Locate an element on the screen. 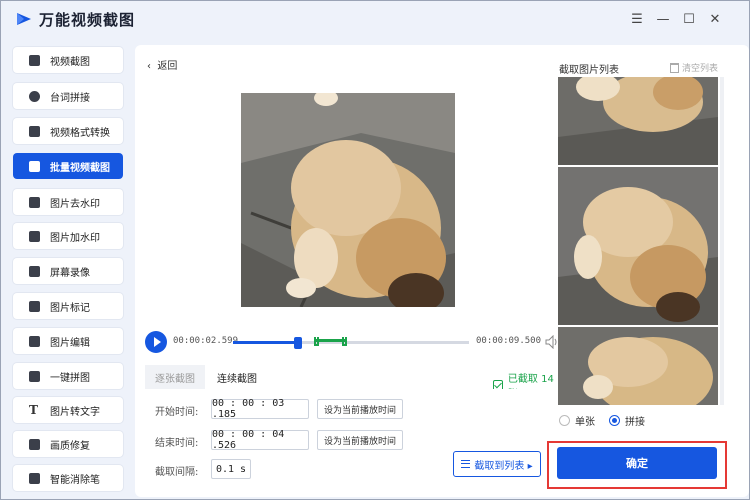 The image size is (750, 500). clear-list-button: 清空列表 is located at coordinates (694, 67).